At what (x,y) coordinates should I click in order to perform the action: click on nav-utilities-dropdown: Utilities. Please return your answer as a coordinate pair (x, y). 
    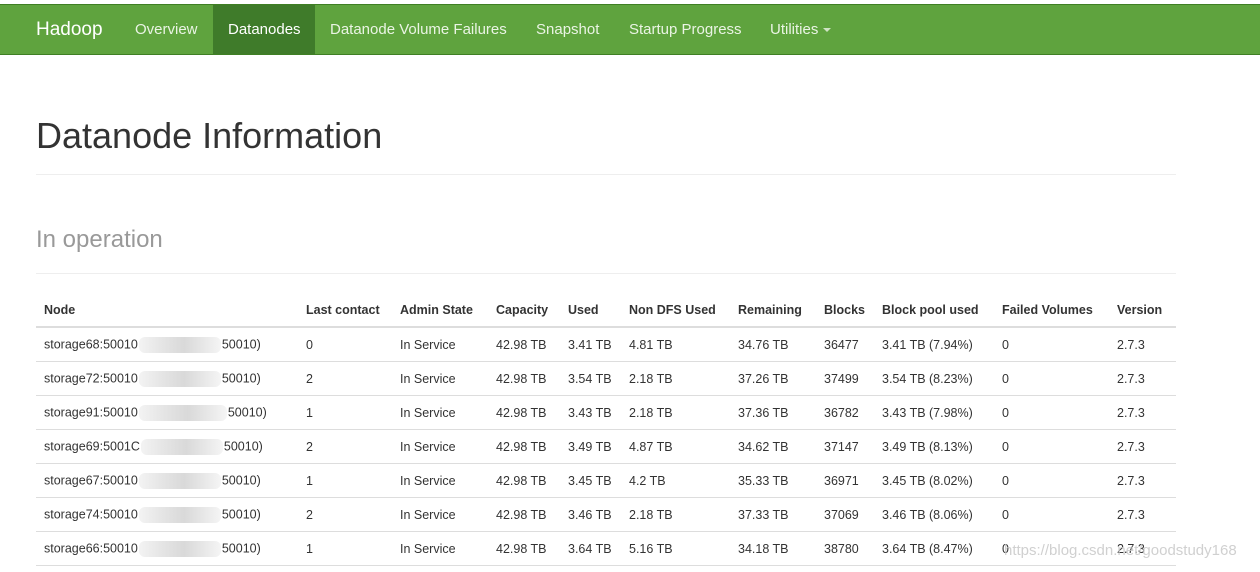
    Looking at the image, I should click on (800, 29).